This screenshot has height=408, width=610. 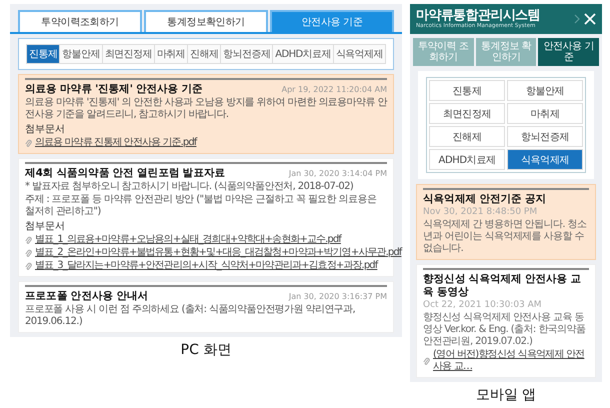 I want to click on tab: 투약이력조회하기, so click(x=80, y=21).